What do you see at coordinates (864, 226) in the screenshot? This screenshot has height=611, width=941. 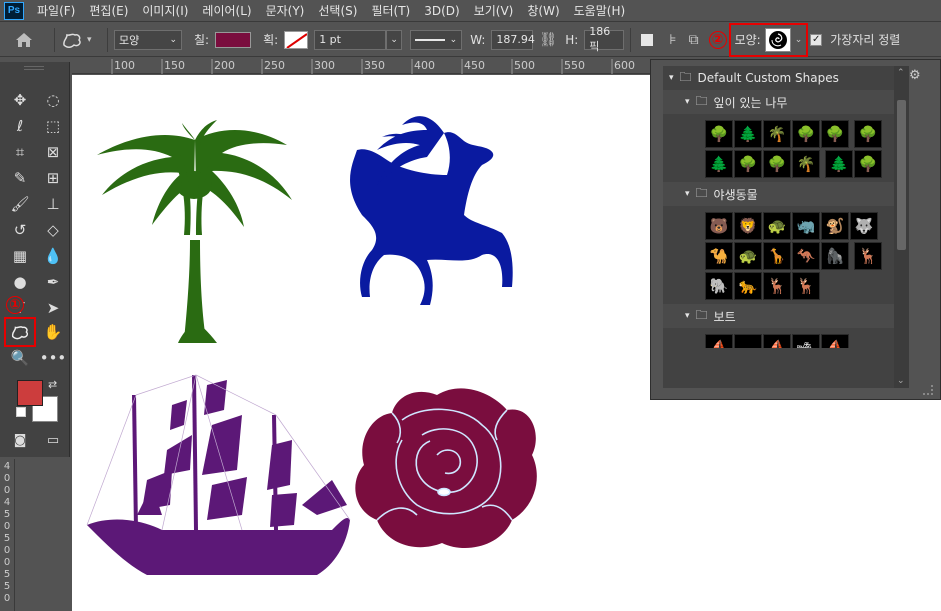 I see `animal-shape-thumbnail: 🐺` at bounding box center [864, 226].